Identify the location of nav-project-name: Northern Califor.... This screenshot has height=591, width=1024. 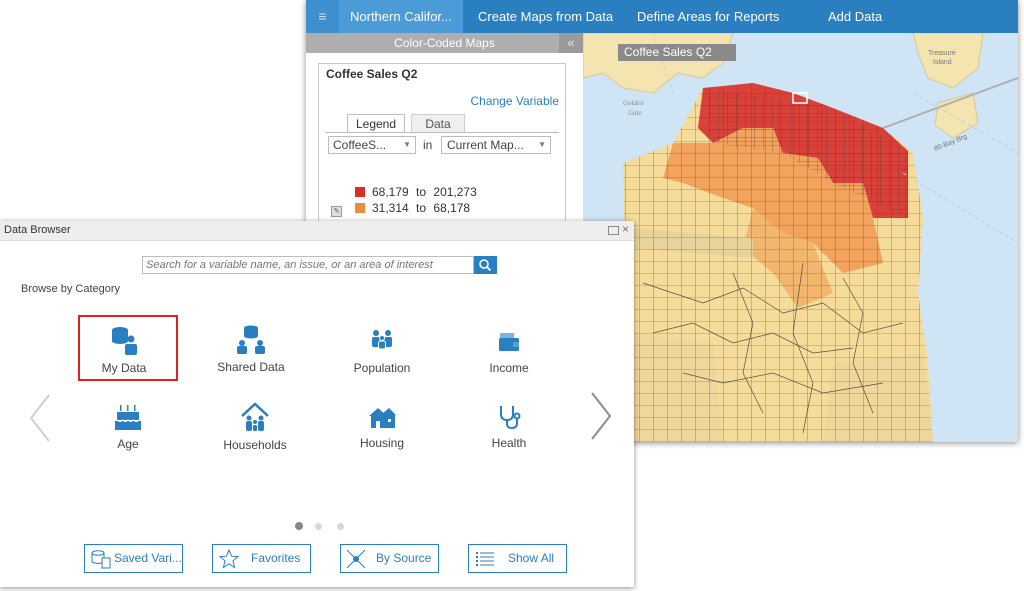
(401, 16).